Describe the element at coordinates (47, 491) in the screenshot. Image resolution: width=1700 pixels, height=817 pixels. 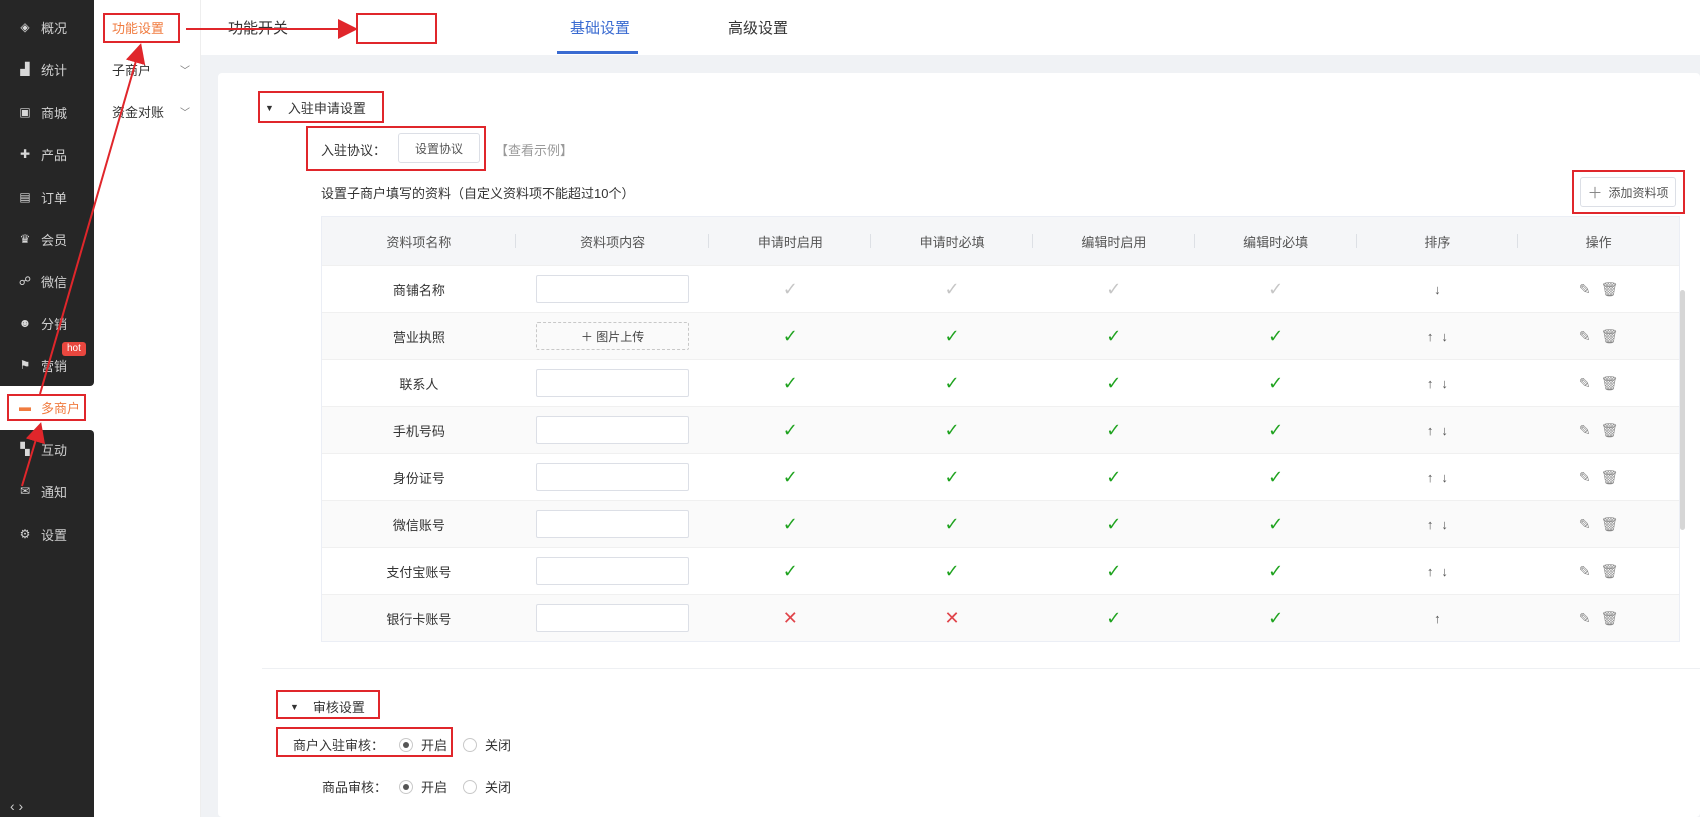
I see `sidebar-item-11: ✉ 通知` at that location.